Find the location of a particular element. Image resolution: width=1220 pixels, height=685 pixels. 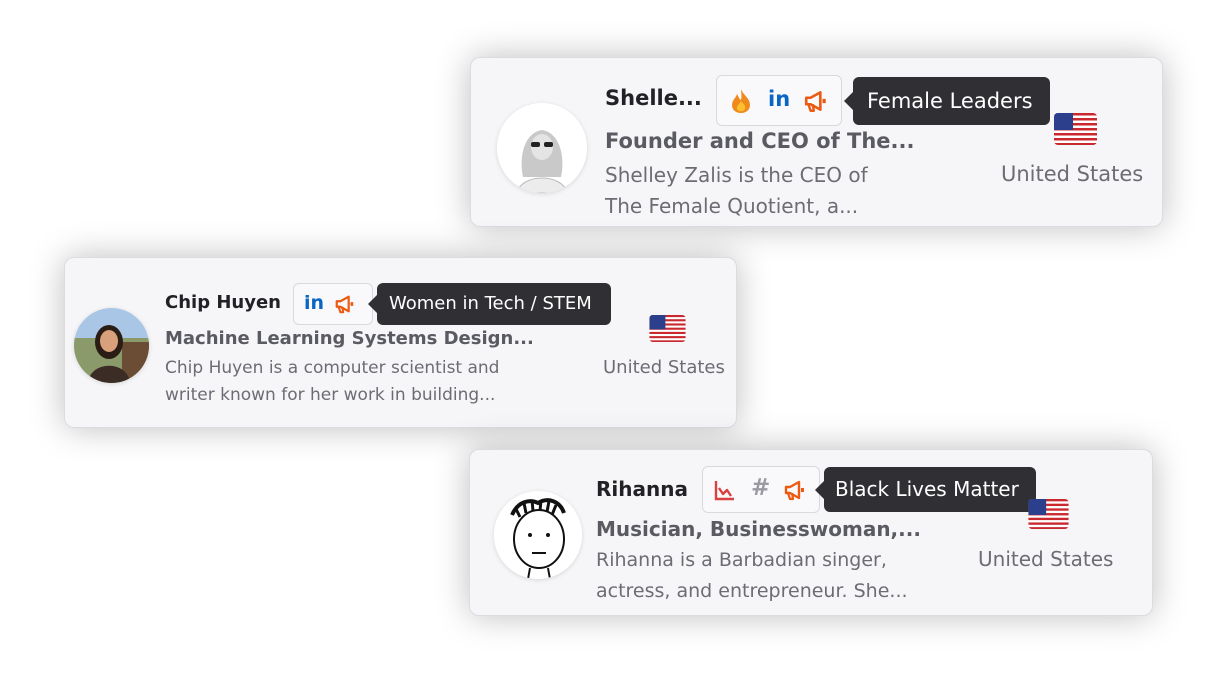

bio-line: Rihanna is a Barbadian singer, is located at coordinates (741, 560).